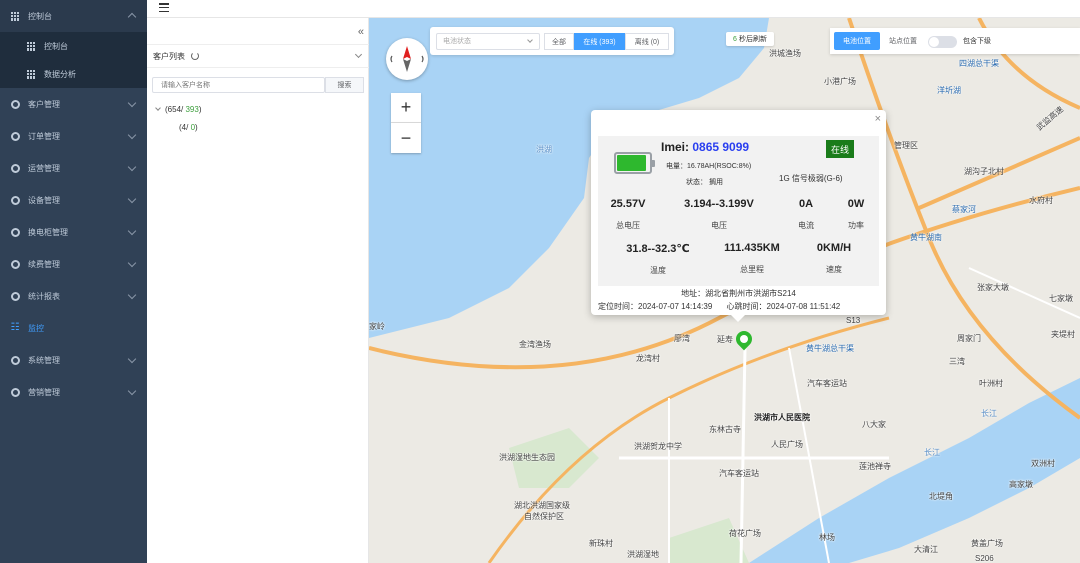  Describe the element at coordinates (942, 42) in the screenshot. I see `include-sub-toggle` at that location.